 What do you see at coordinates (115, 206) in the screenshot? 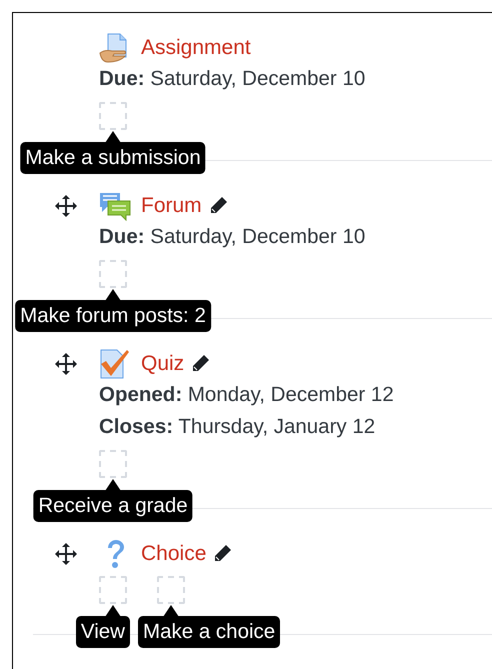
I see `forum-icon` at bounding box center [115, 206].